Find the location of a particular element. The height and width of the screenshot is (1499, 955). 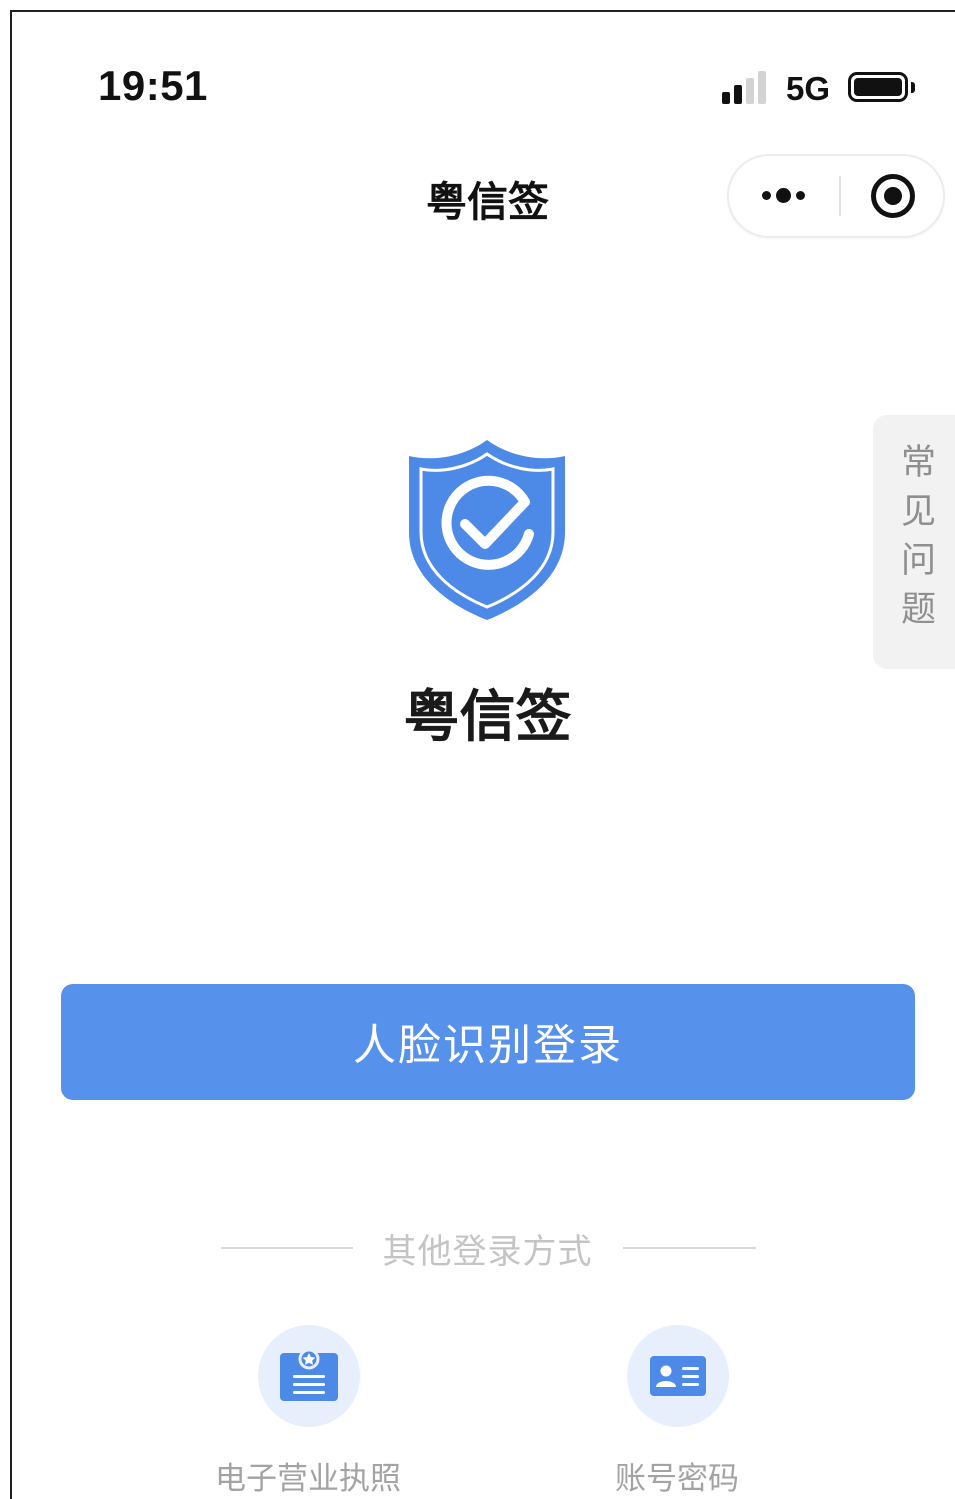

account-card-icon-bg is located at coordinates (678, 1376).